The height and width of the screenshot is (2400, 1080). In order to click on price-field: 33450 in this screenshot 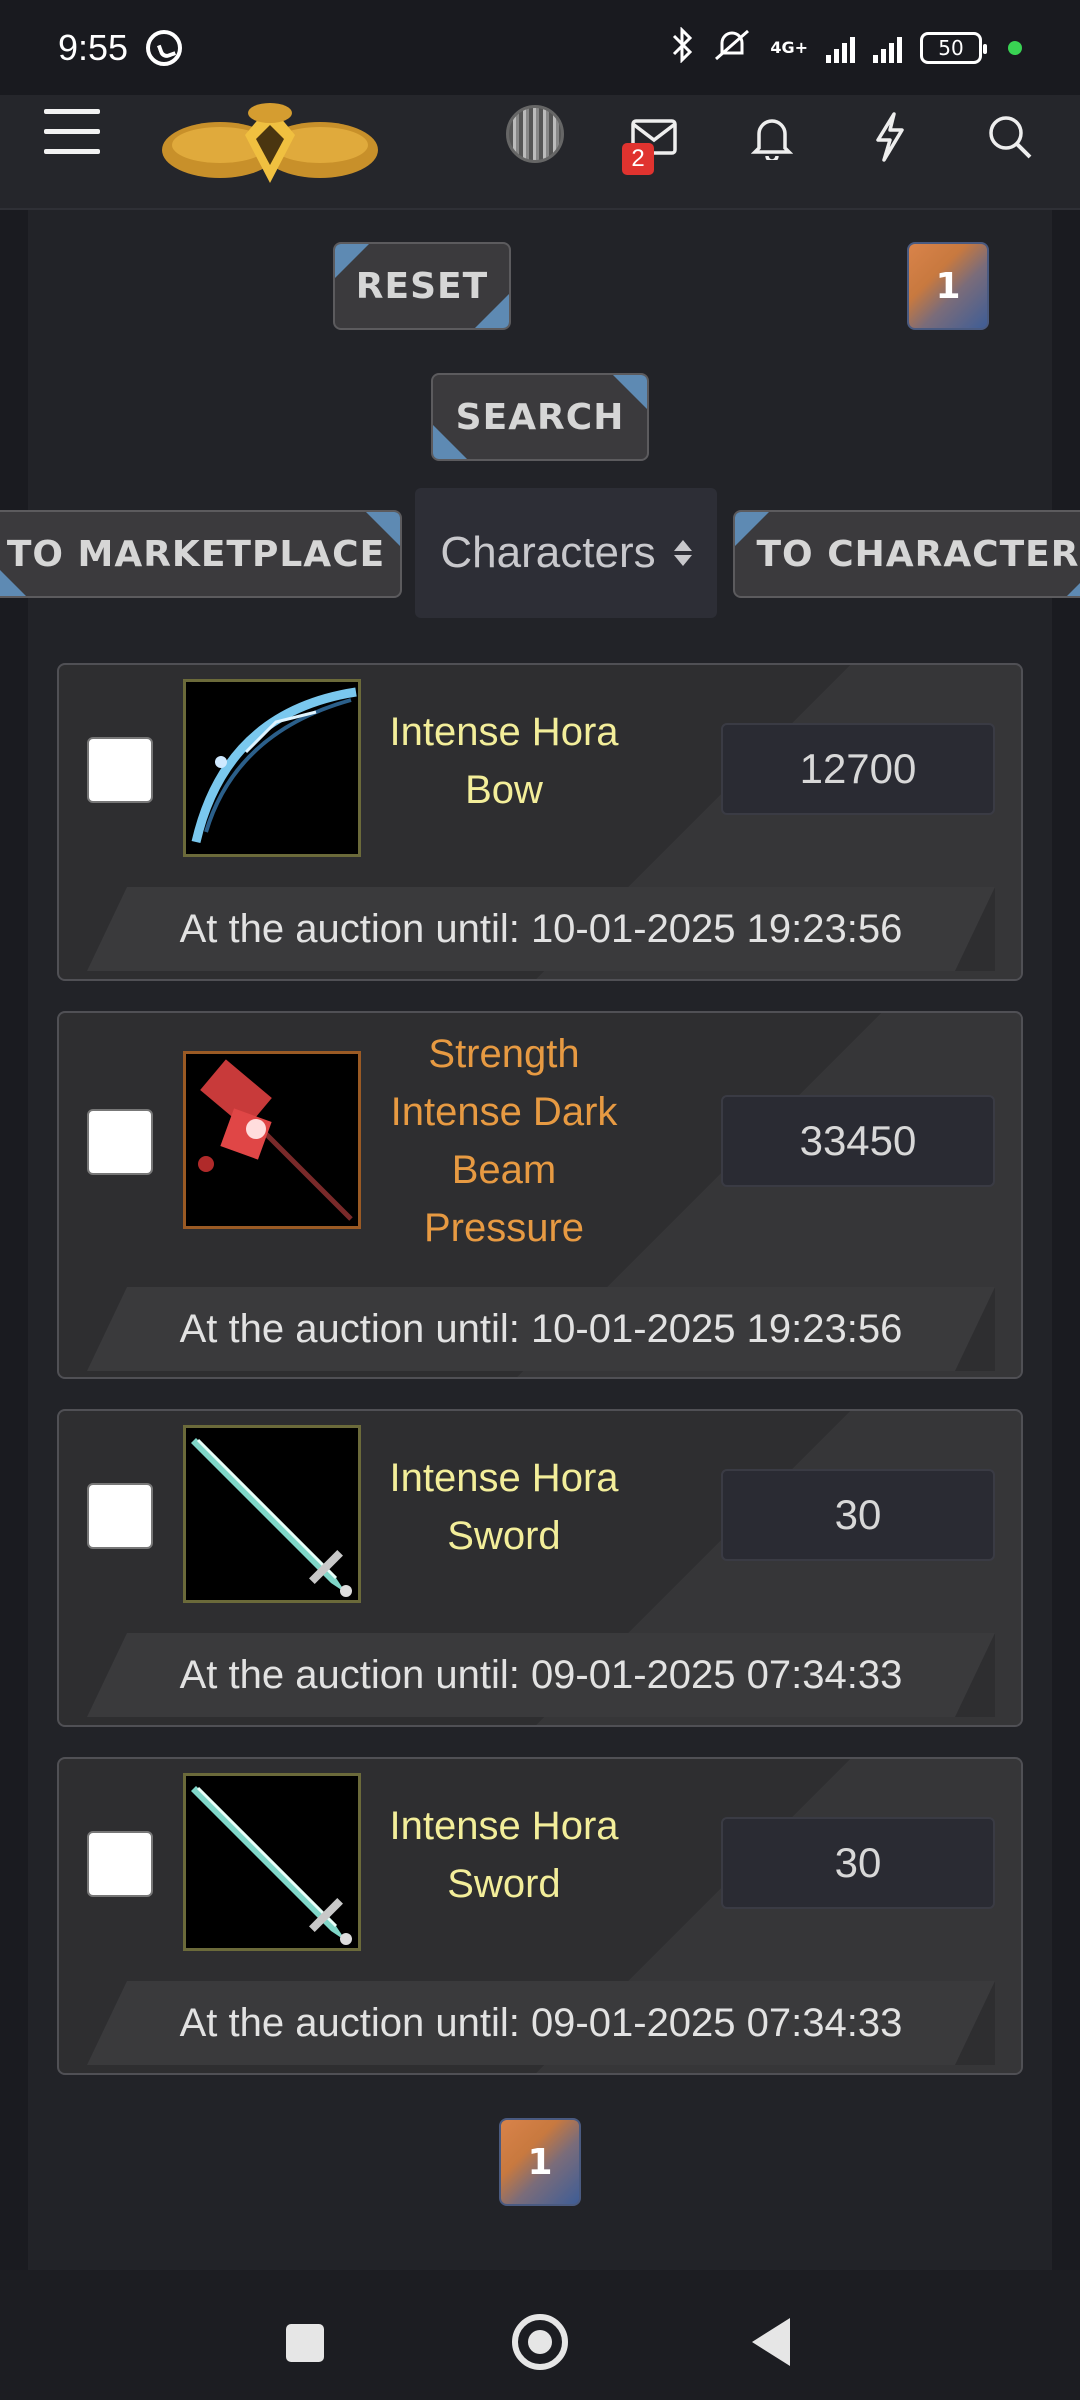, I will do `click(858, 1141)`.